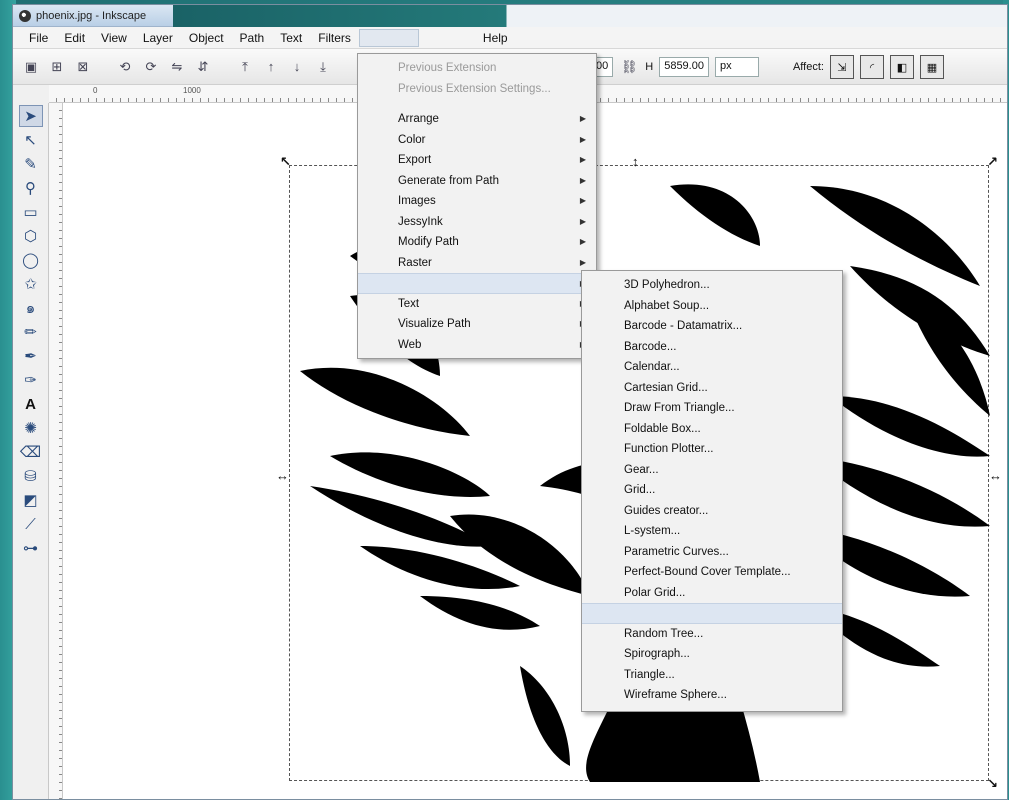  What do you see at coordinates (495, 38) in the screenshot?
I see `menu-help: Help` at bounding box center [495, 38].